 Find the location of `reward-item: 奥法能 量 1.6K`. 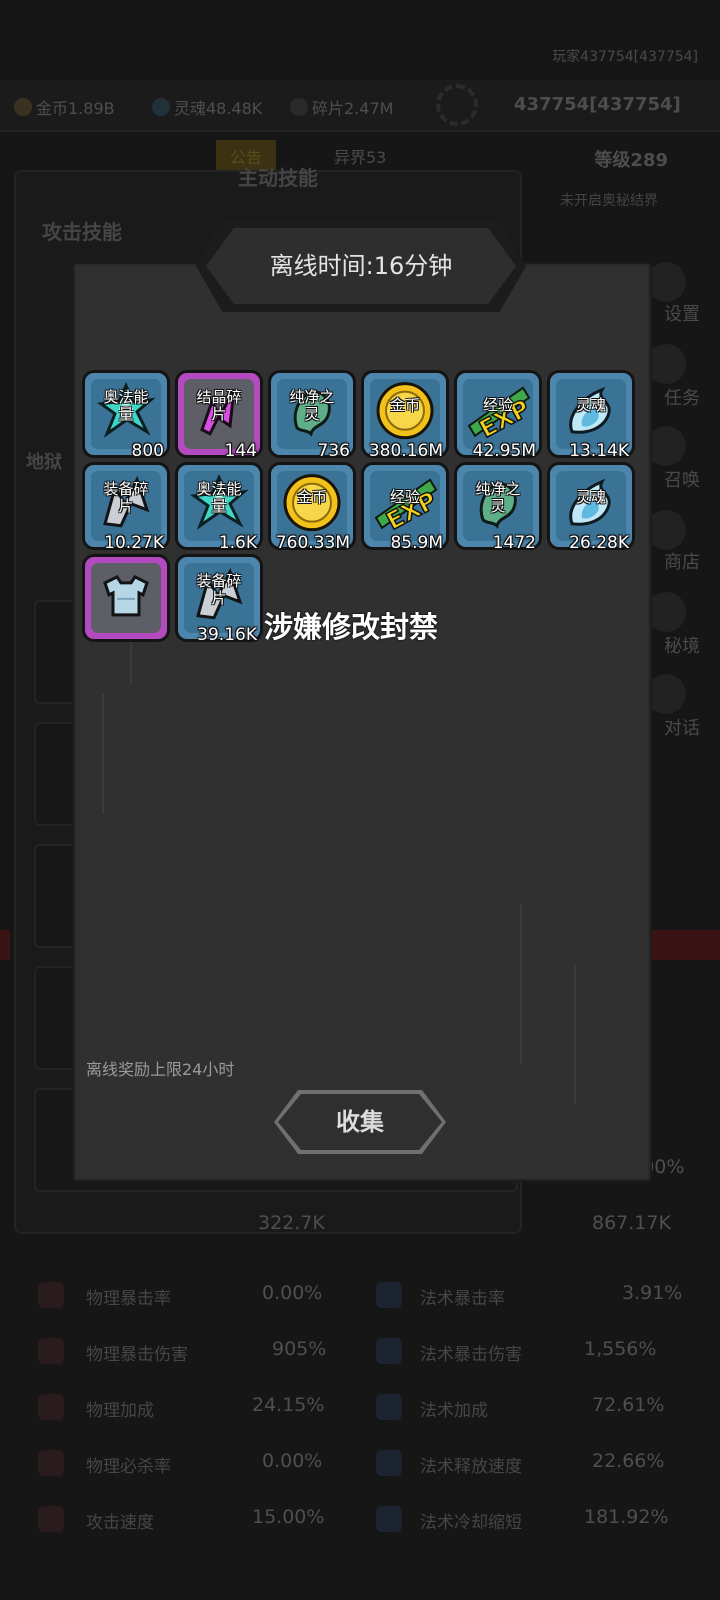

reward-item: 奥法能 量 1.6K is located at coordinates (219, 507).